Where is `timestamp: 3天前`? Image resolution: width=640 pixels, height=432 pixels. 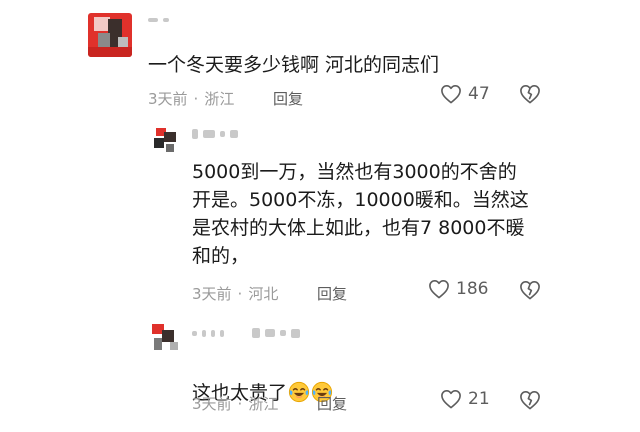 timestamp: 3天前 is located at coordinates (212, 404).